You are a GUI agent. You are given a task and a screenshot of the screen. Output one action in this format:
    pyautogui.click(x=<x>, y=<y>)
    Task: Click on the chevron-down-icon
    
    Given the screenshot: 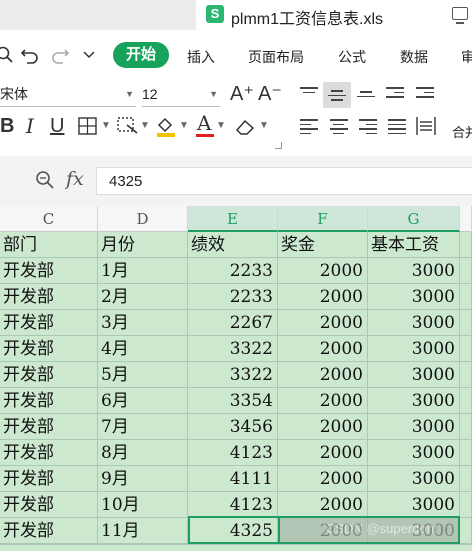 What is the action you would take?
    pyautogui.click(x=89, y=55)
    